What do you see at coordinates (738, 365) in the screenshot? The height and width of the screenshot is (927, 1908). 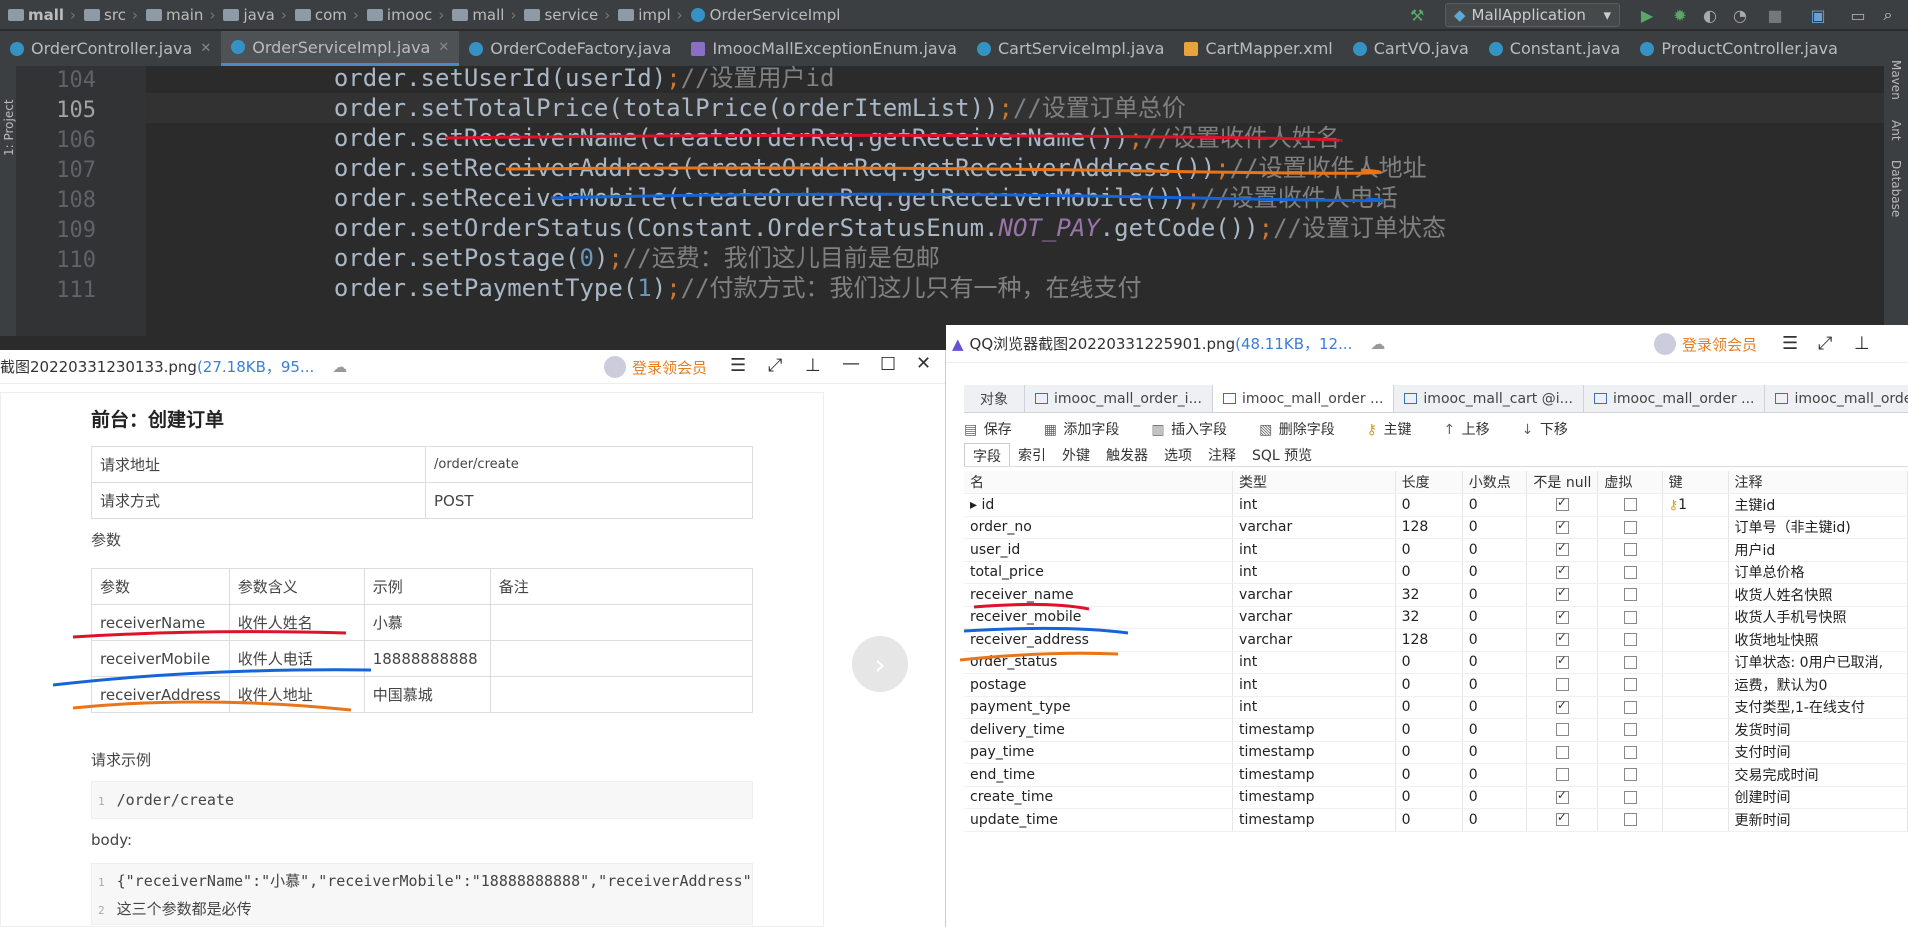 I see `menu-icon: ☰` at bounding box center [738, 365].